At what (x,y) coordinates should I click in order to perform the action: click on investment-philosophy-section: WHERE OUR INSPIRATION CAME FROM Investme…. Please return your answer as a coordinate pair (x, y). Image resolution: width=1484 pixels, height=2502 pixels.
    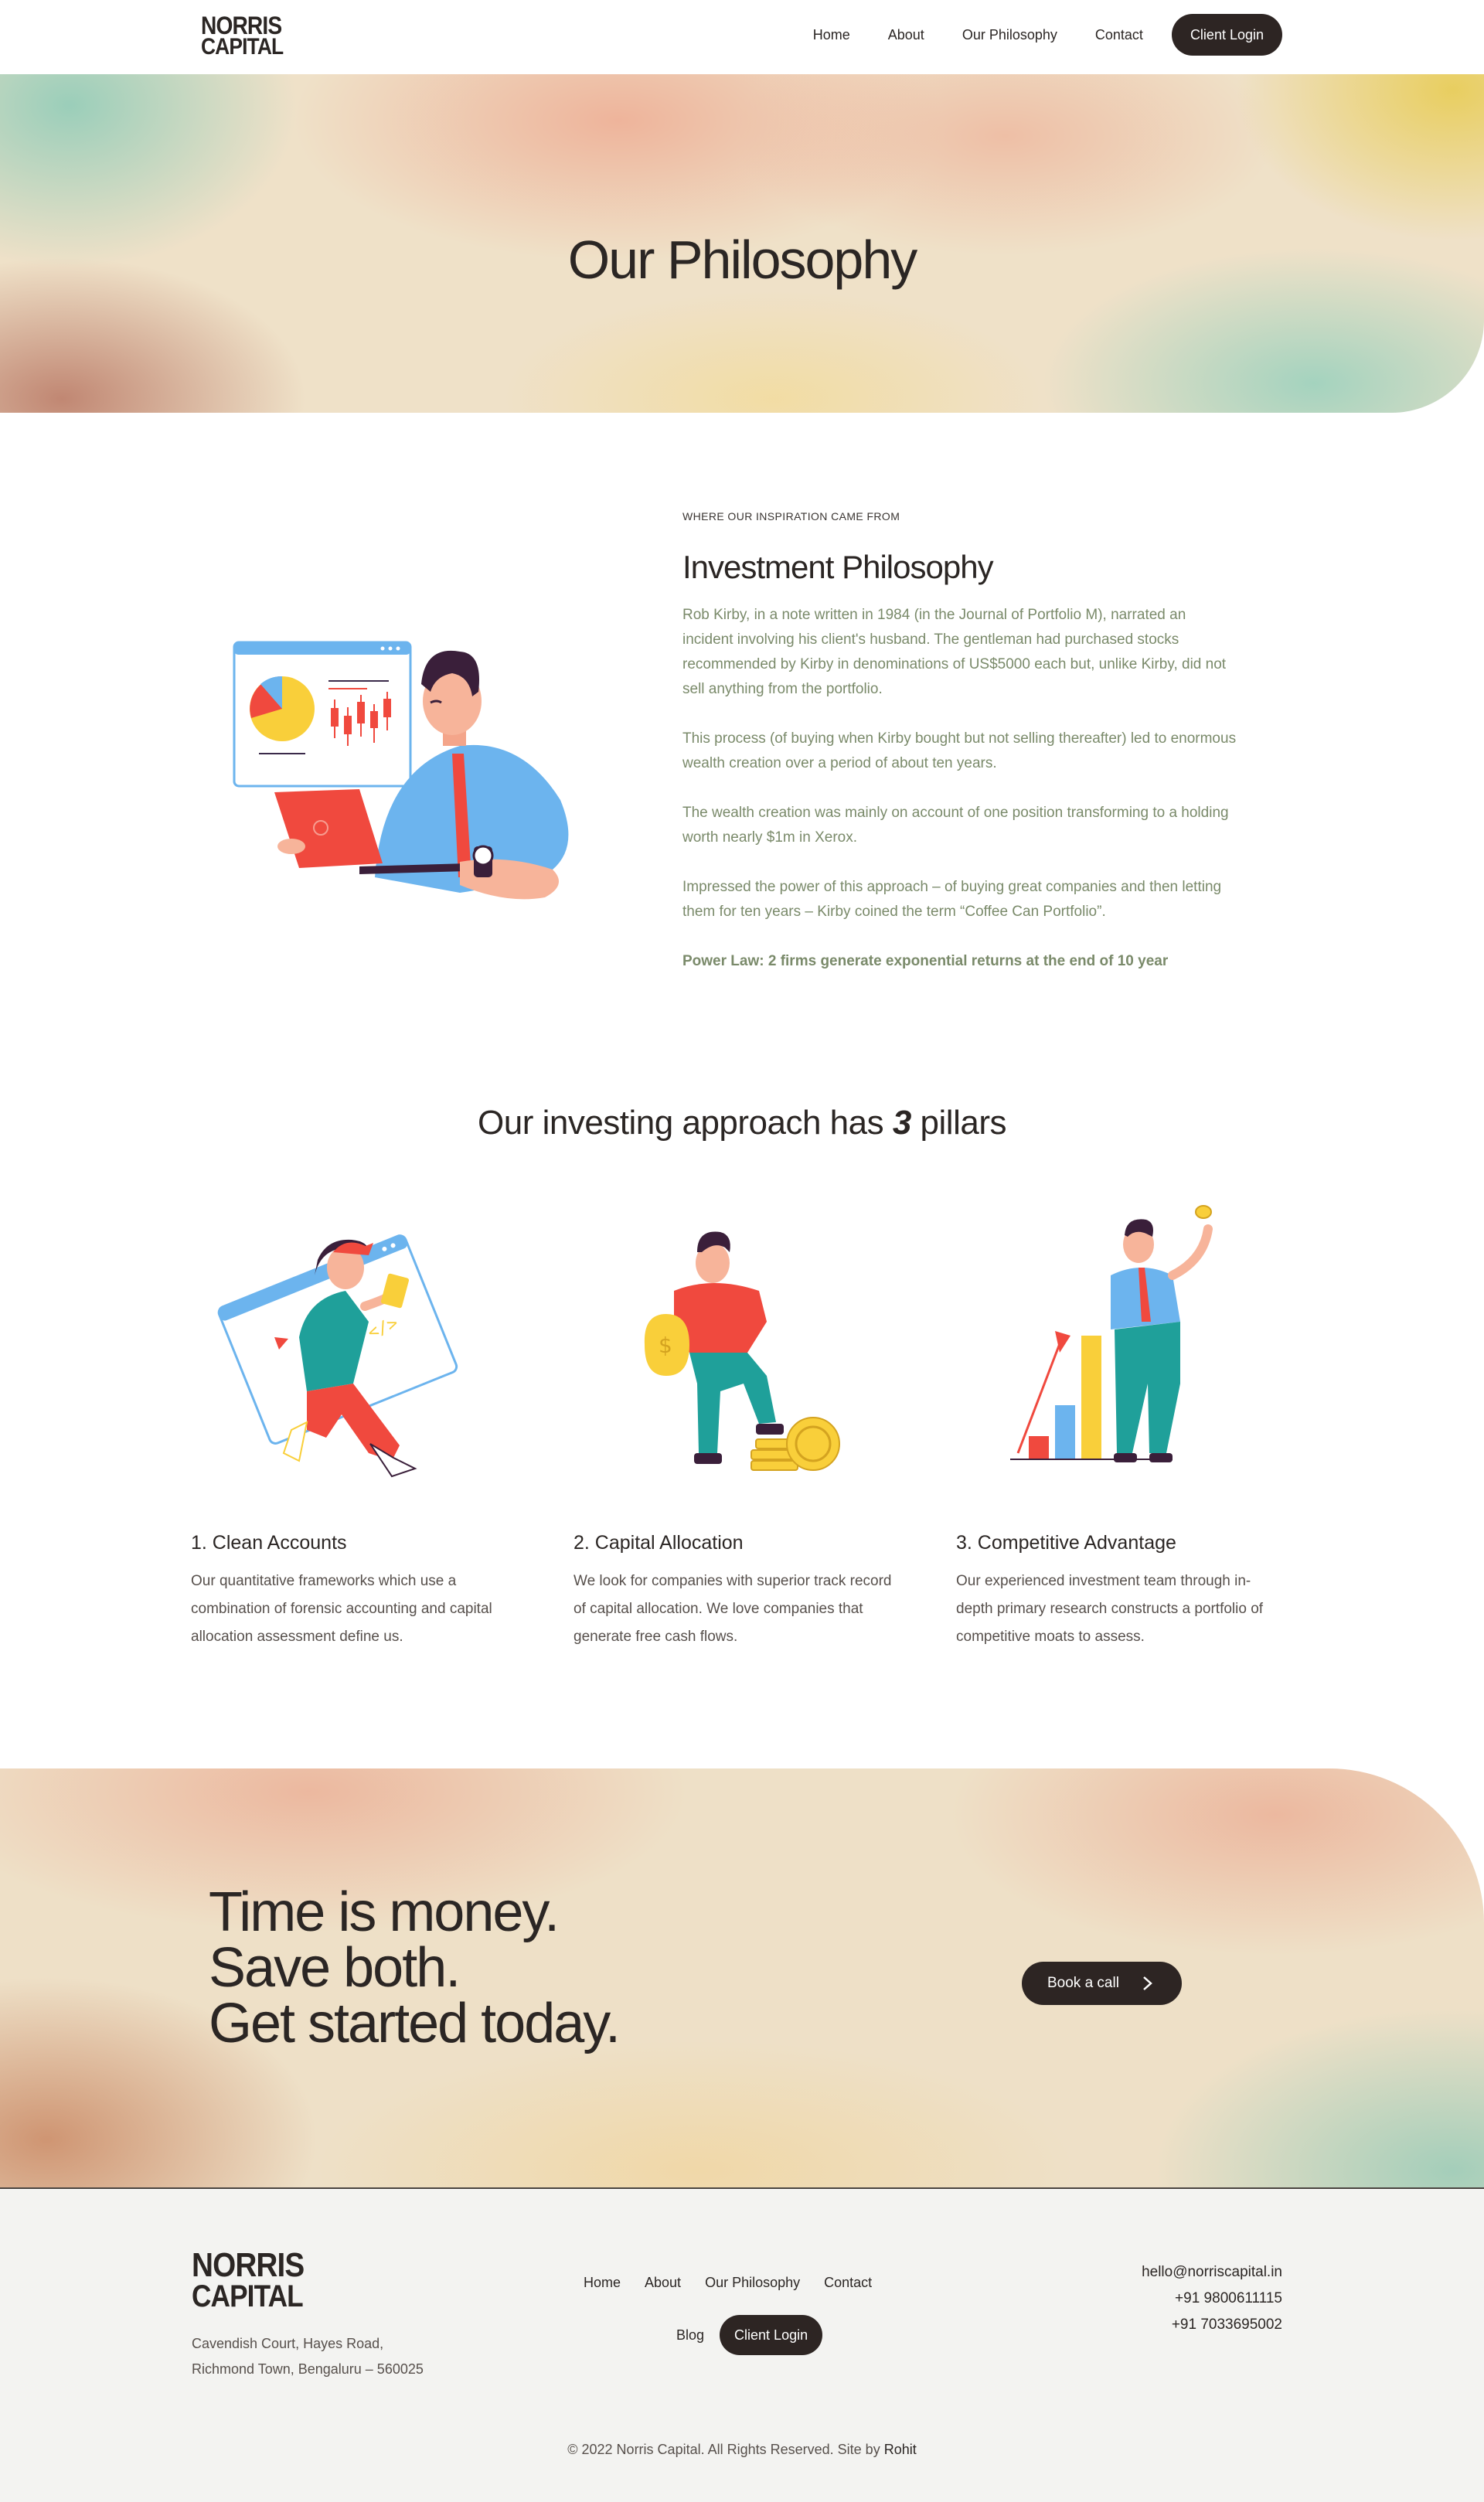
    Looking at the image, I should click on (960, 742).